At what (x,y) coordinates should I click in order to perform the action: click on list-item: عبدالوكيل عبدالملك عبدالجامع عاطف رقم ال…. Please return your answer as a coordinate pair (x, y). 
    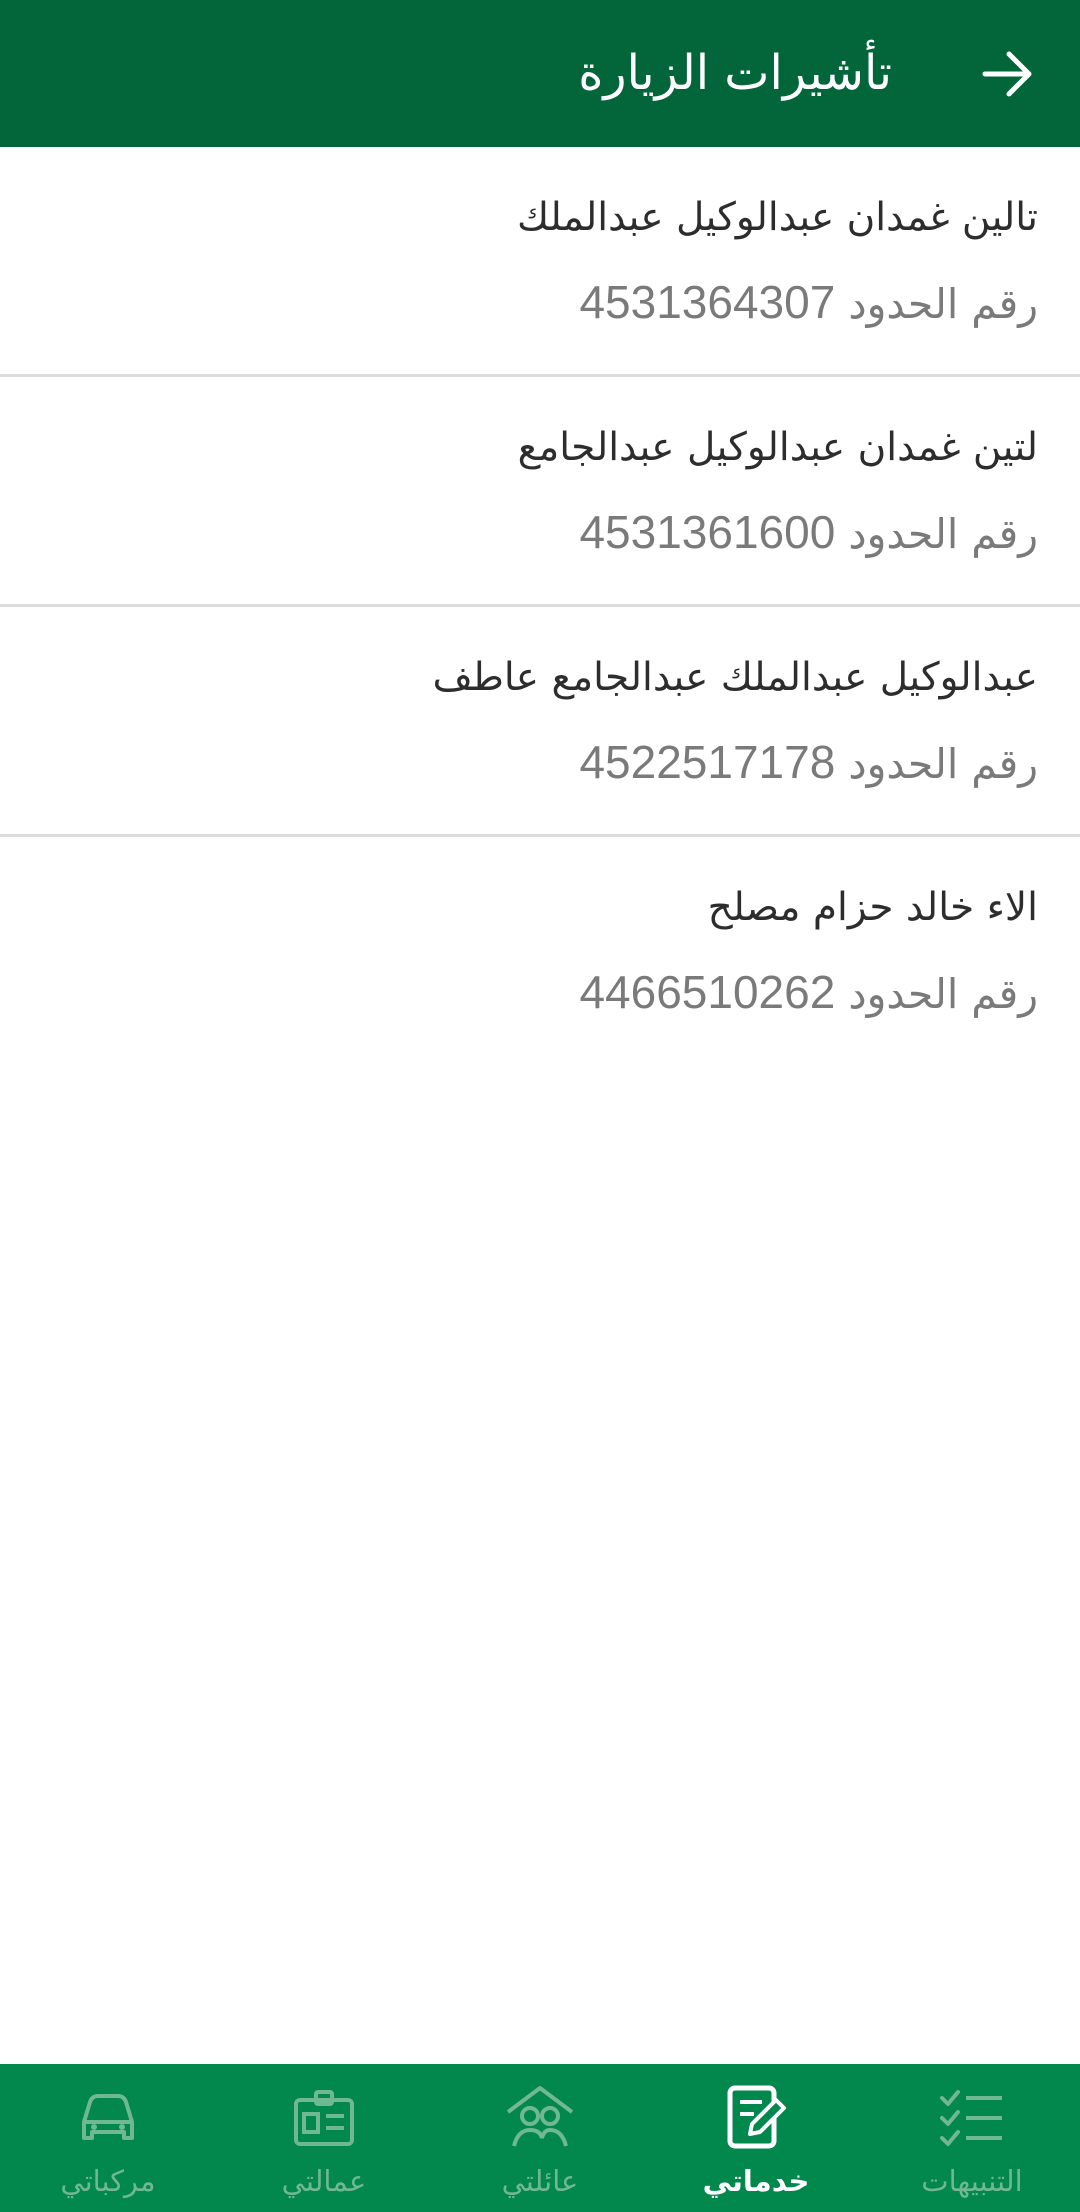
    Looking at the image, I should click on (540, 722).